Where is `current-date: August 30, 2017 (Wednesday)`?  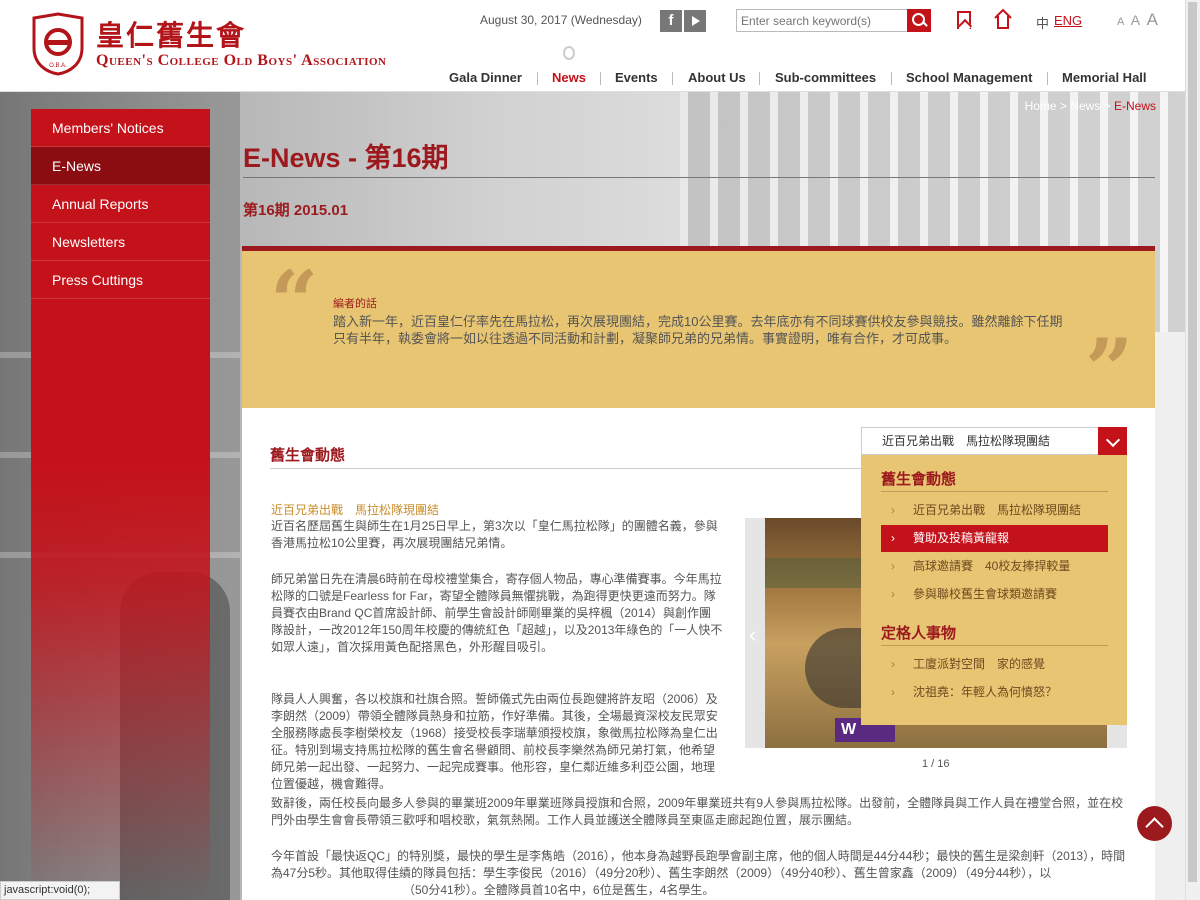 current-date: August 30, 2017 (Wednesday) is located at coordinates (561, 20).